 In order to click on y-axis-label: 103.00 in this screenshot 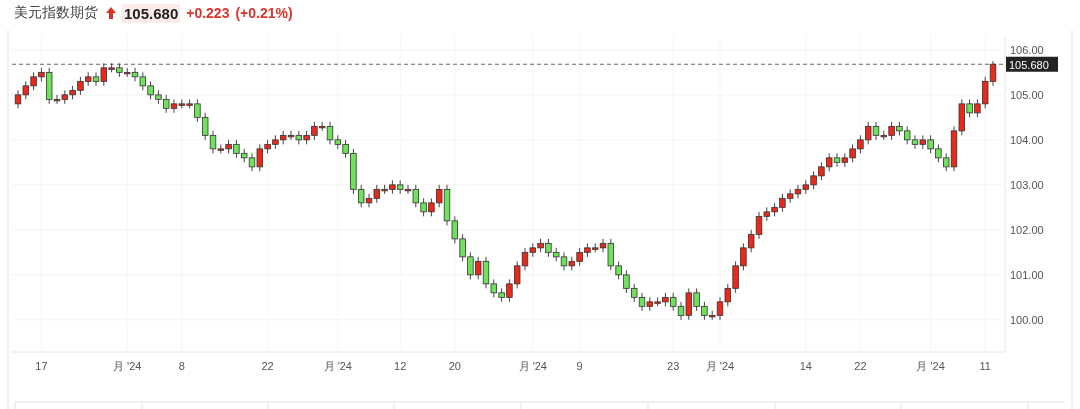, I will do `click(1027, 184)`.